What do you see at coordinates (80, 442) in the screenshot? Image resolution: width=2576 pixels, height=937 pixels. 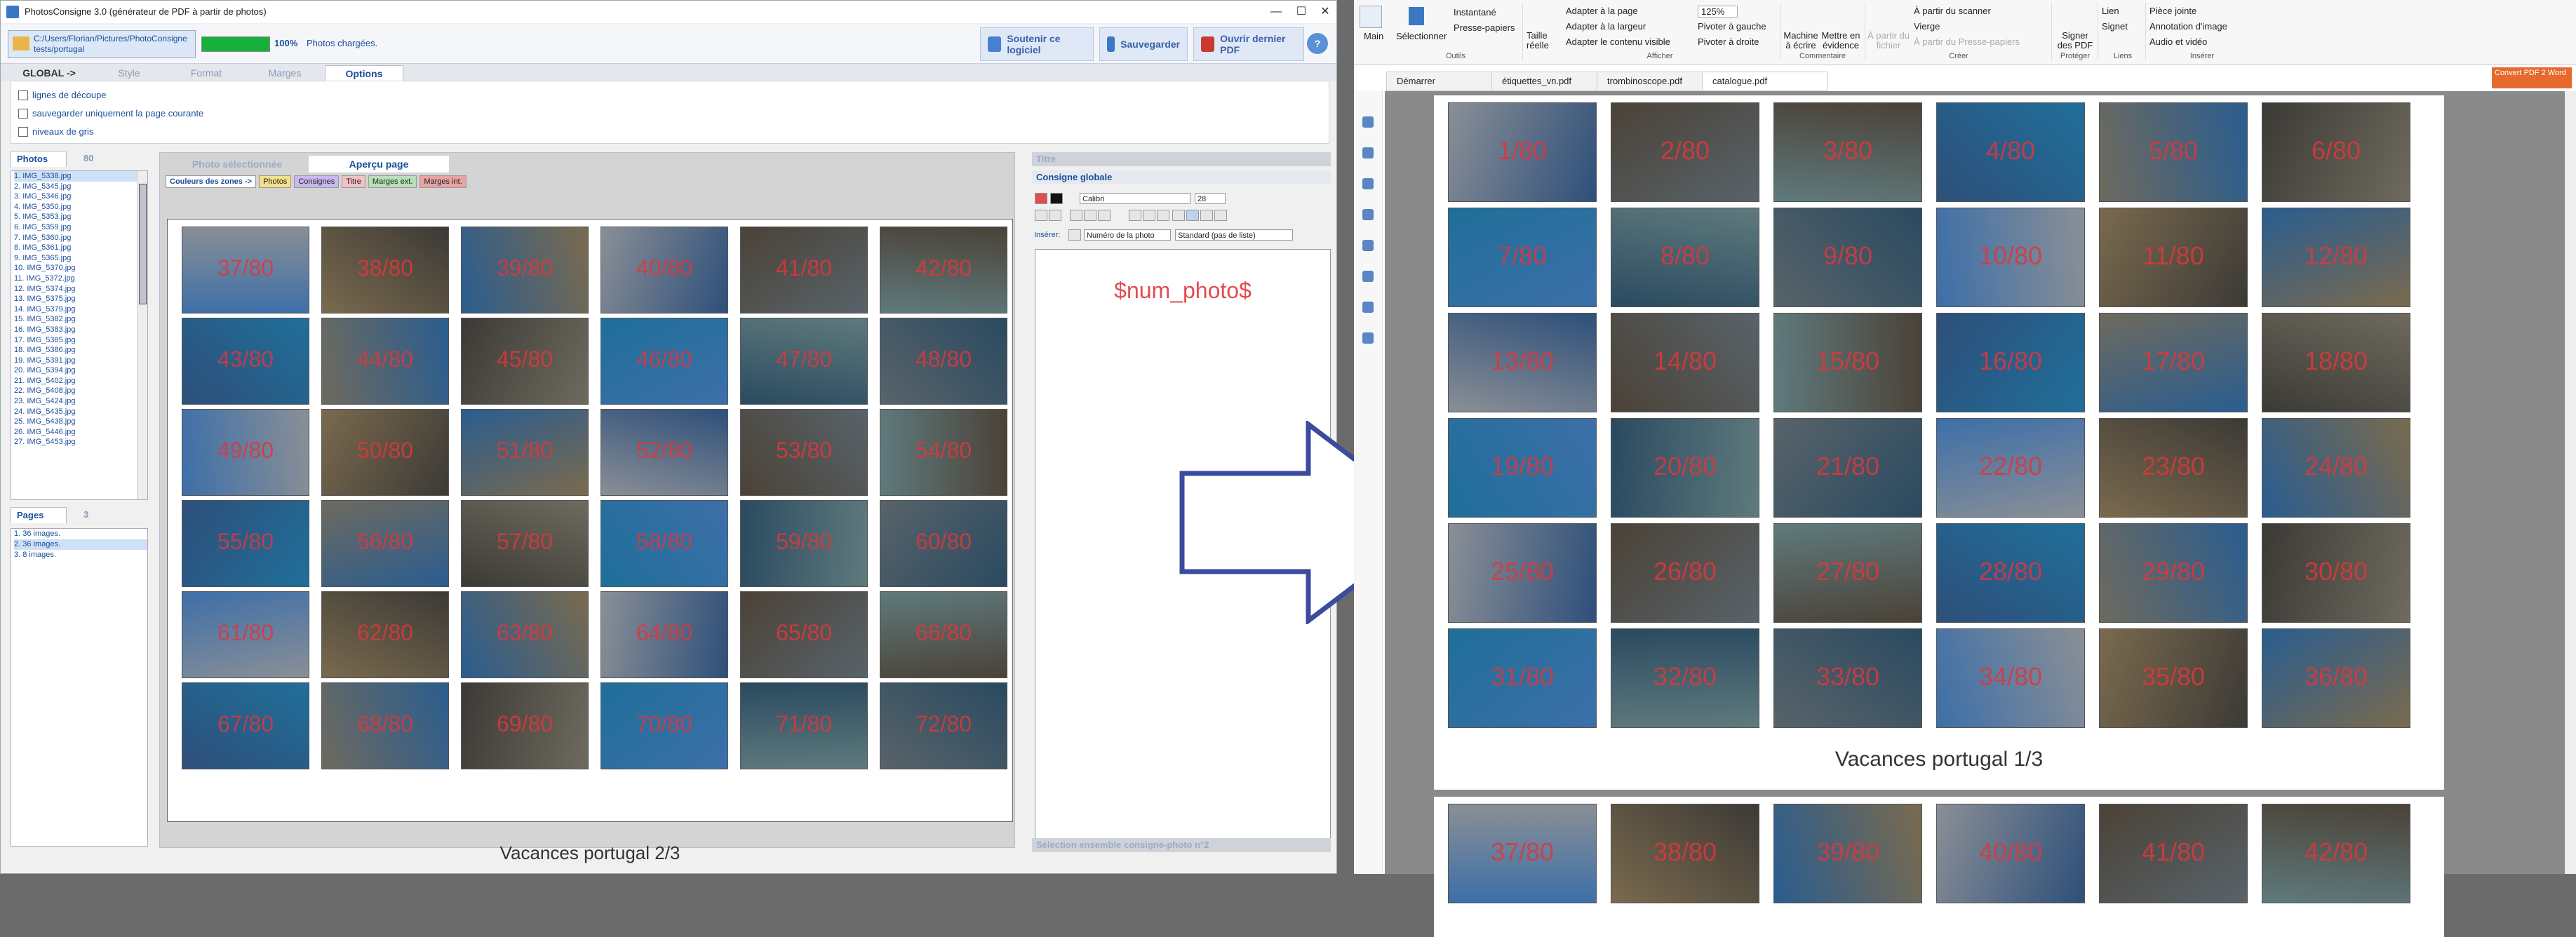 I see `file-list-item: 27. IMG_5453.jpg` at bounding box center [80, 442].